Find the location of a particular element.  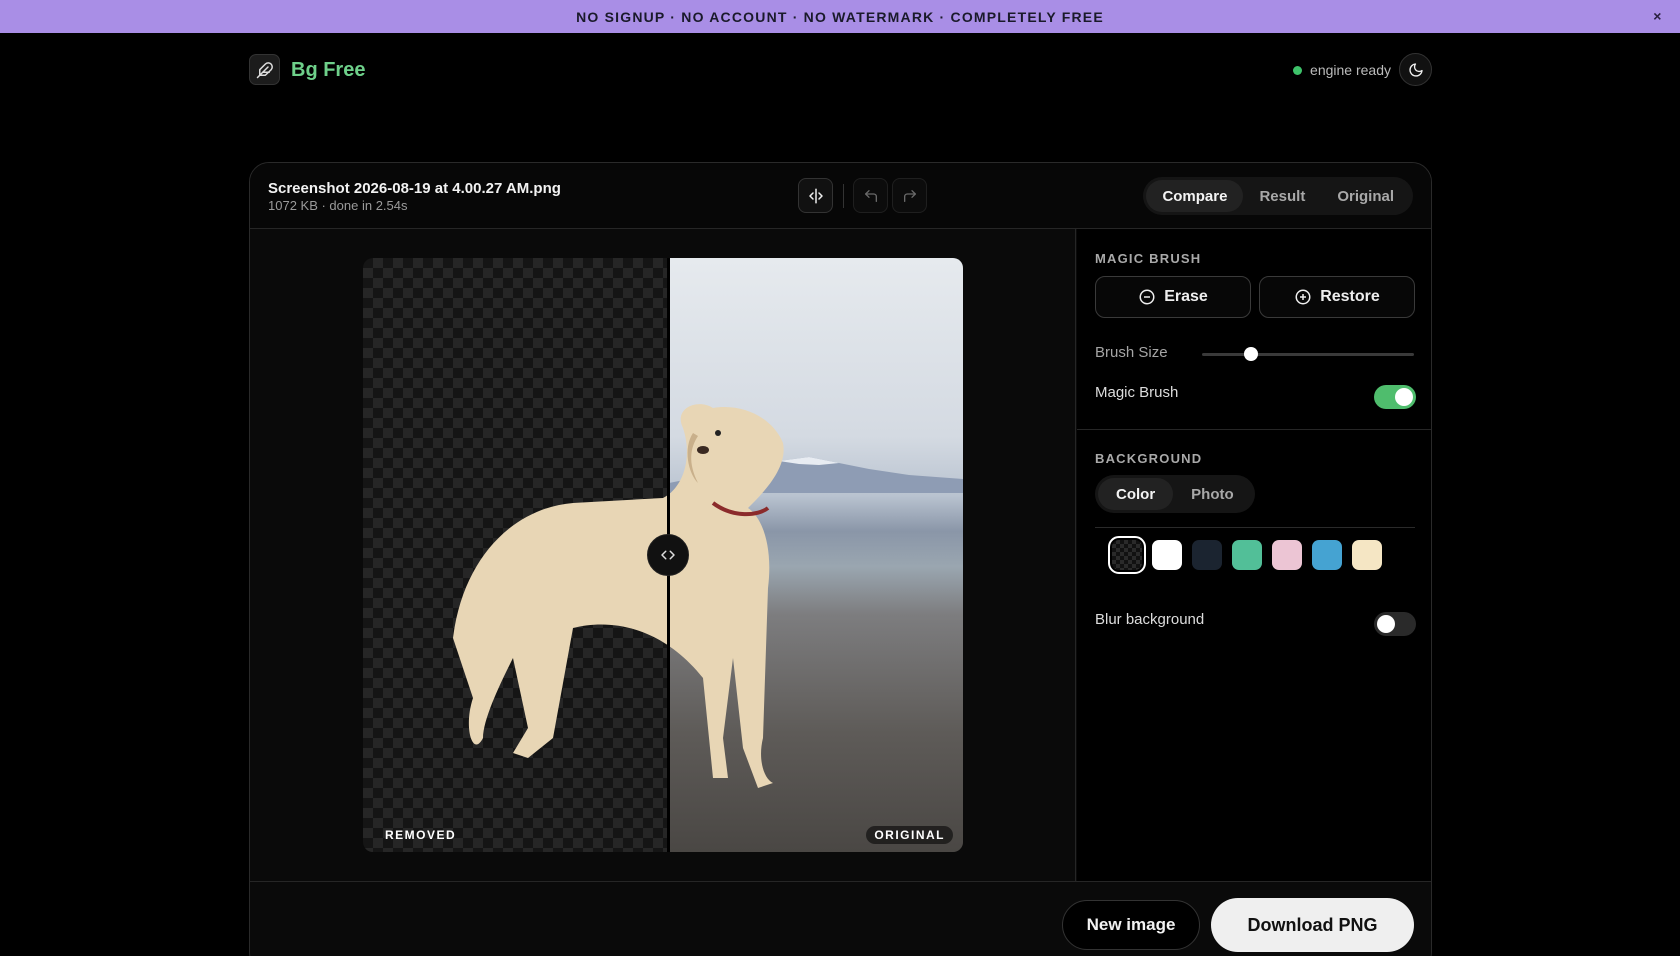

tab-original: Original is located at coordinates (1365, 196).